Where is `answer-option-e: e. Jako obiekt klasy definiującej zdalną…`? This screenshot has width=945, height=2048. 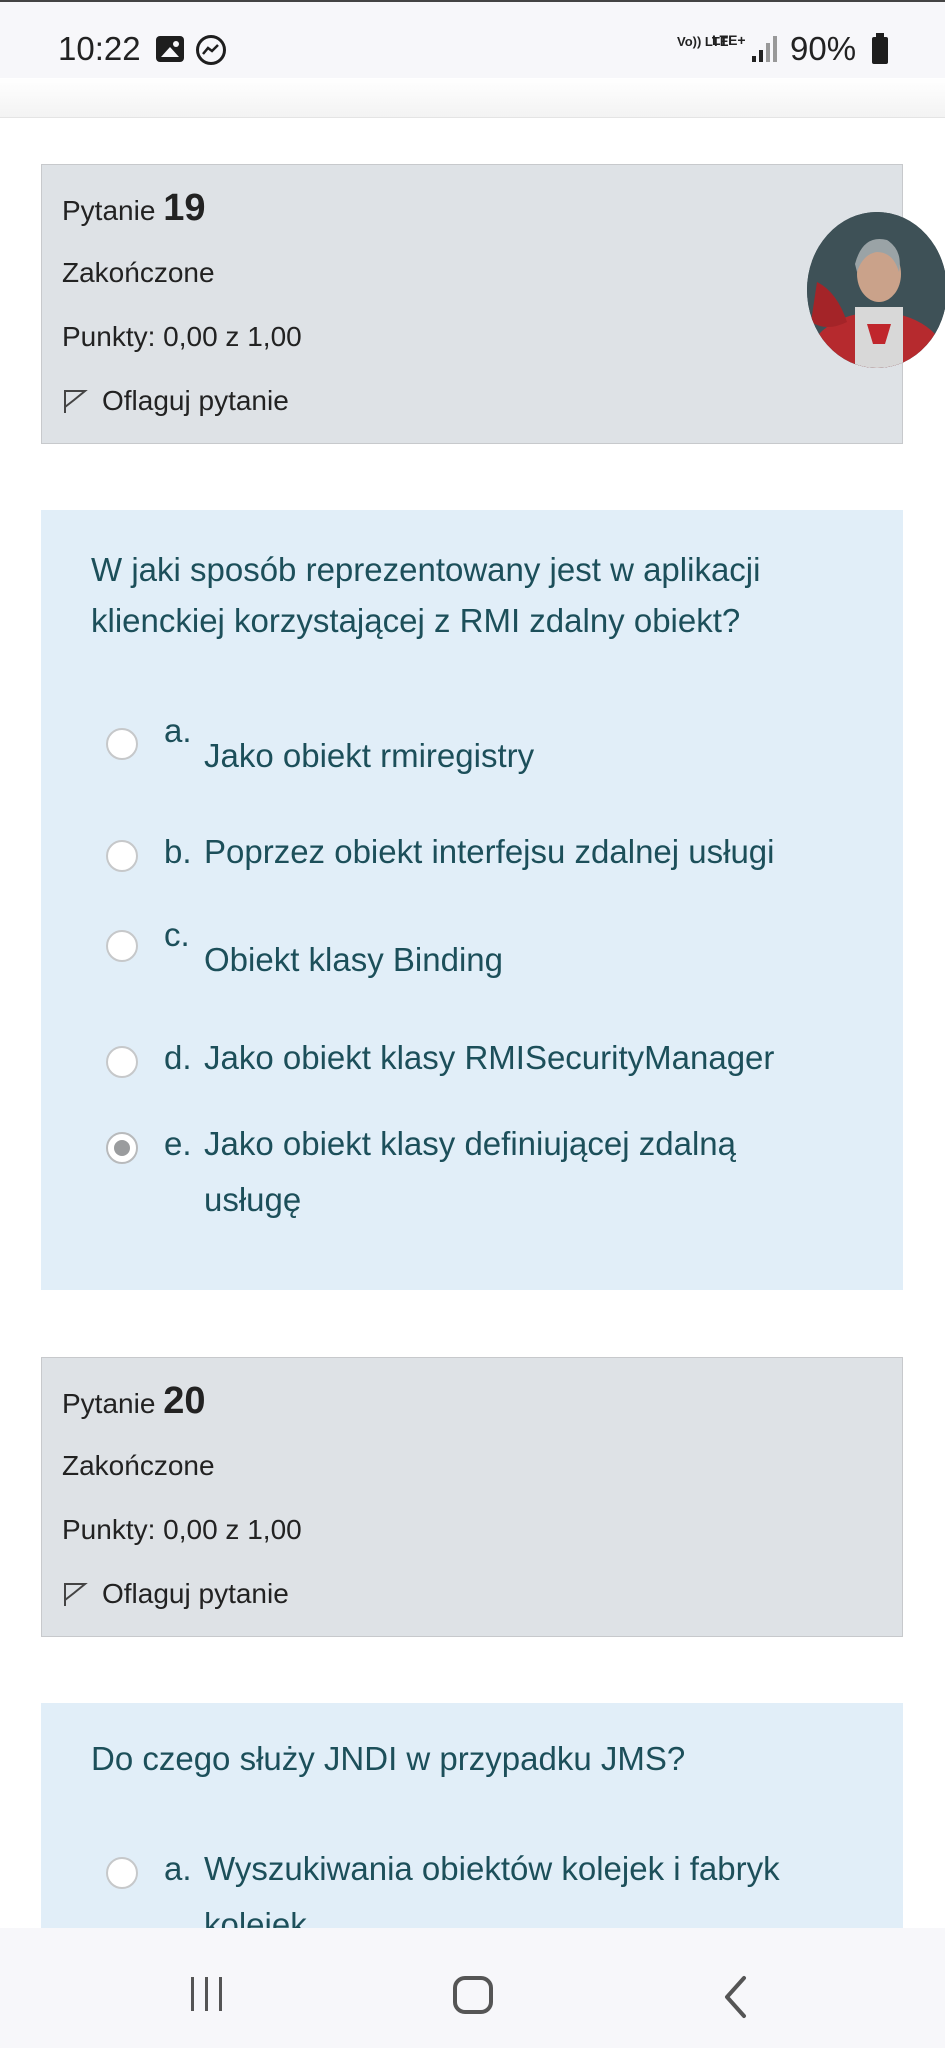
answer-option-e: e. Jako obiekt klasy definiującej zdalną… is located at coordinates (421, 1172).